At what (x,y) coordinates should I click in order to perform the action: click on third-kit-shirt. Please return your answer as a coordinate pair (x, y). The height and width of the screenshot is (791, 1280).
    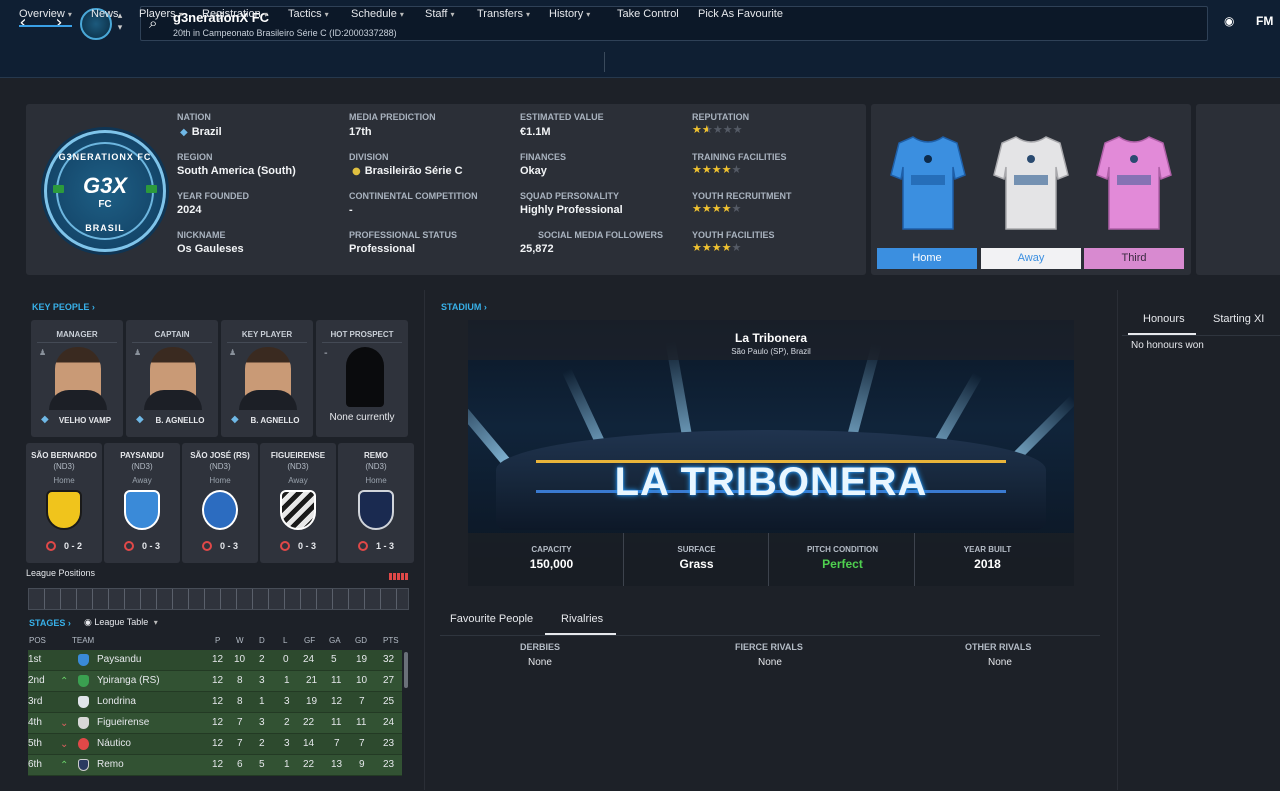
    Looking at the image, I should click on (1134, 183).